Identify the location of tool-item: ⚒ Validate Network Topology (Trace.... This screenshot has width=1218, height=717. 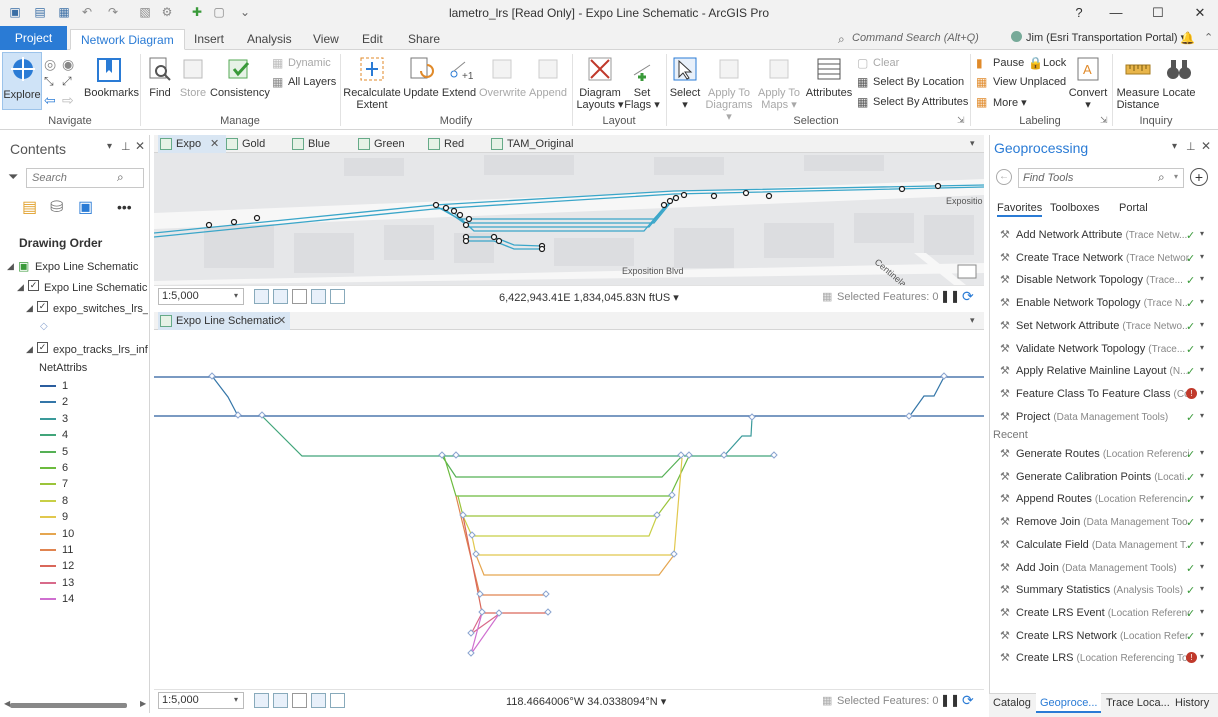
(1095, 349).